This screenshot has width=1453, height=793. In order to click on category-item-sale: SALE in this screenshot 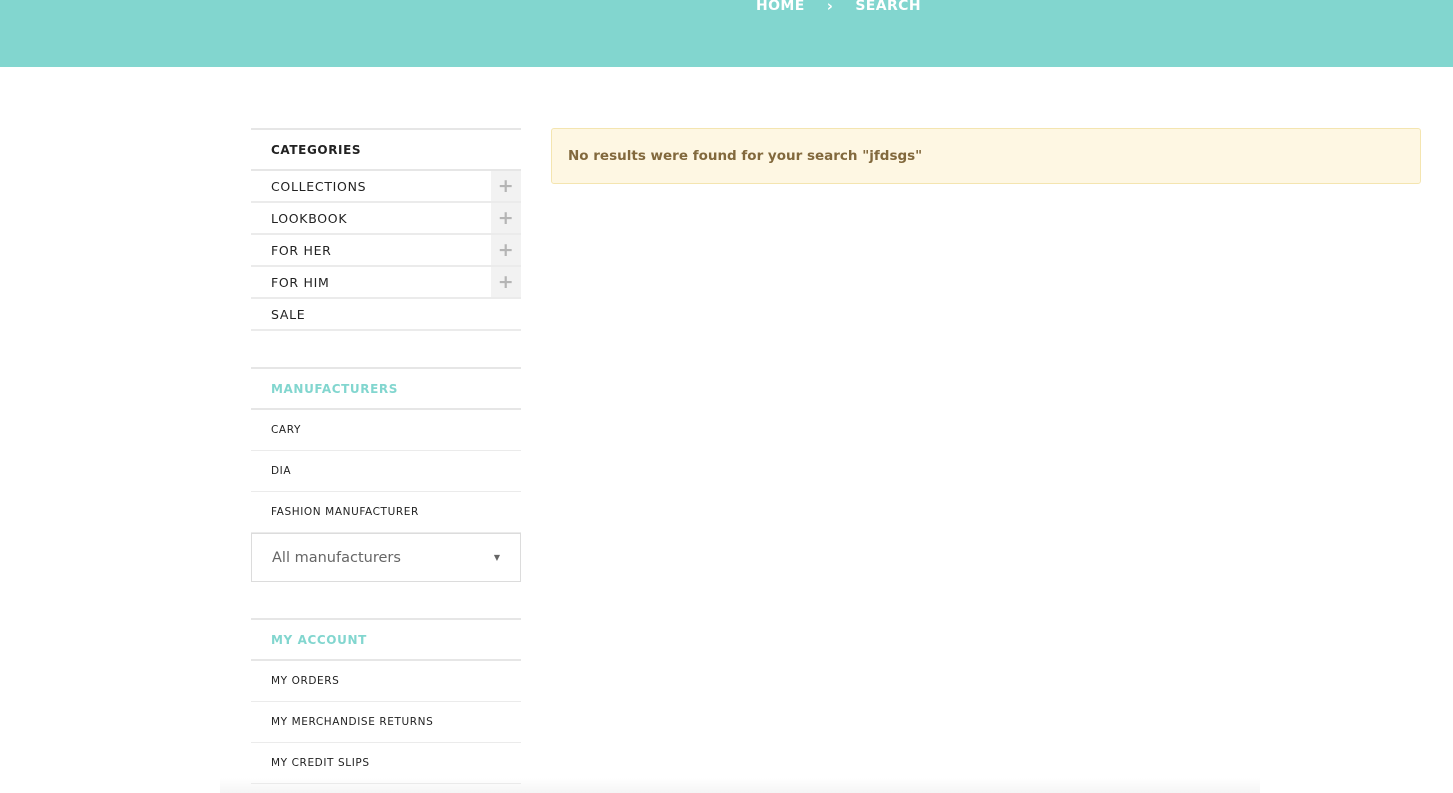, I will do `click(386, 315)`.